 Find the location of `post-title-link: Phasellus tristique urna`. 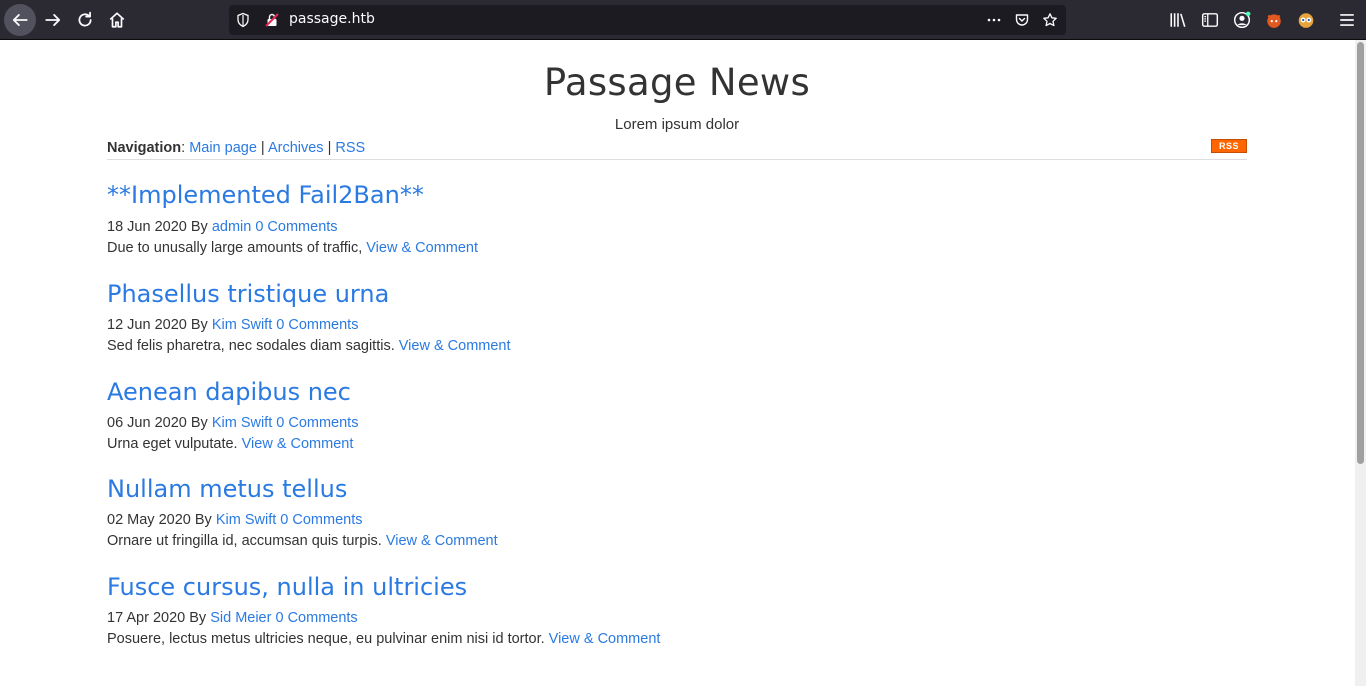

post-title-link: Phasellus tristique urna is located at coordinates (677, 294).